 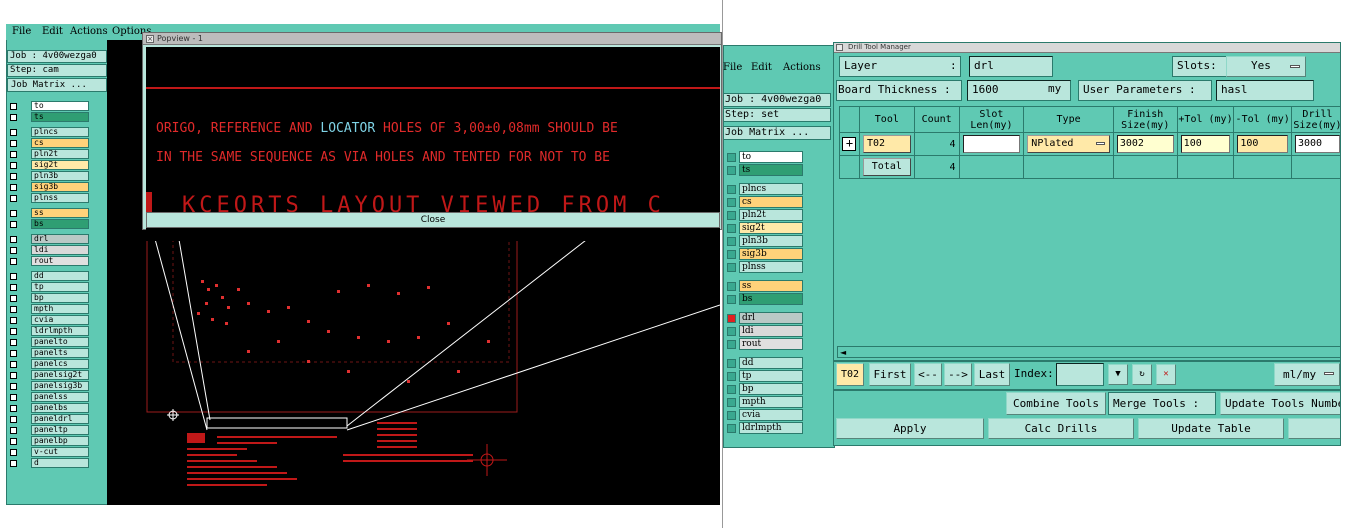 What do you see at coordinates (60, 364) in the screenshot?
I see `layer-name: panelcs` at bounding box center [60, 364].